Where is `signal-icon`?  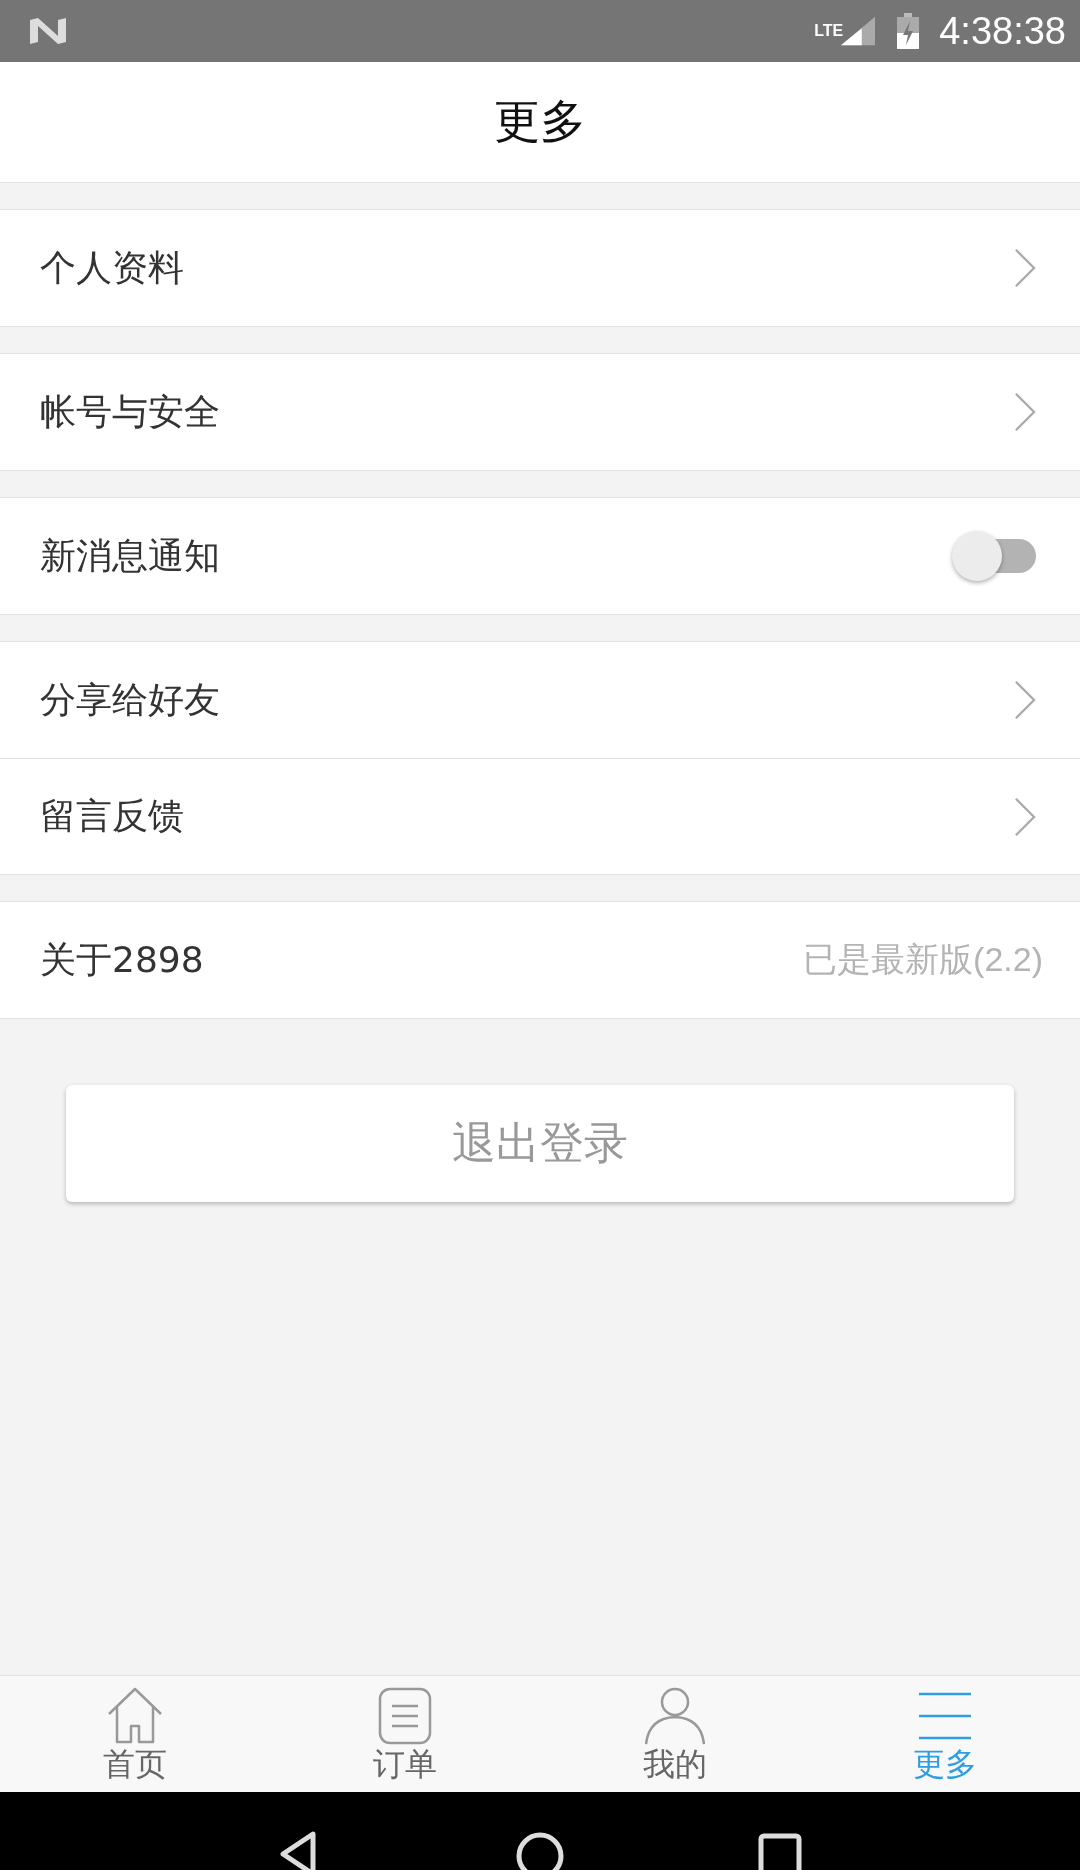 signal-icon is located at coordinates (858, 31).